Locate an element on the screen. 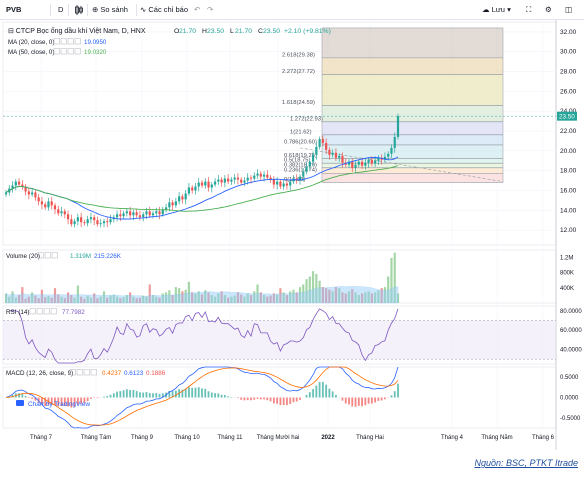 The width and height of the screenshot is (584, 477). fib-level-label: 2.618(29.38) is located at coordinates (298, 55).